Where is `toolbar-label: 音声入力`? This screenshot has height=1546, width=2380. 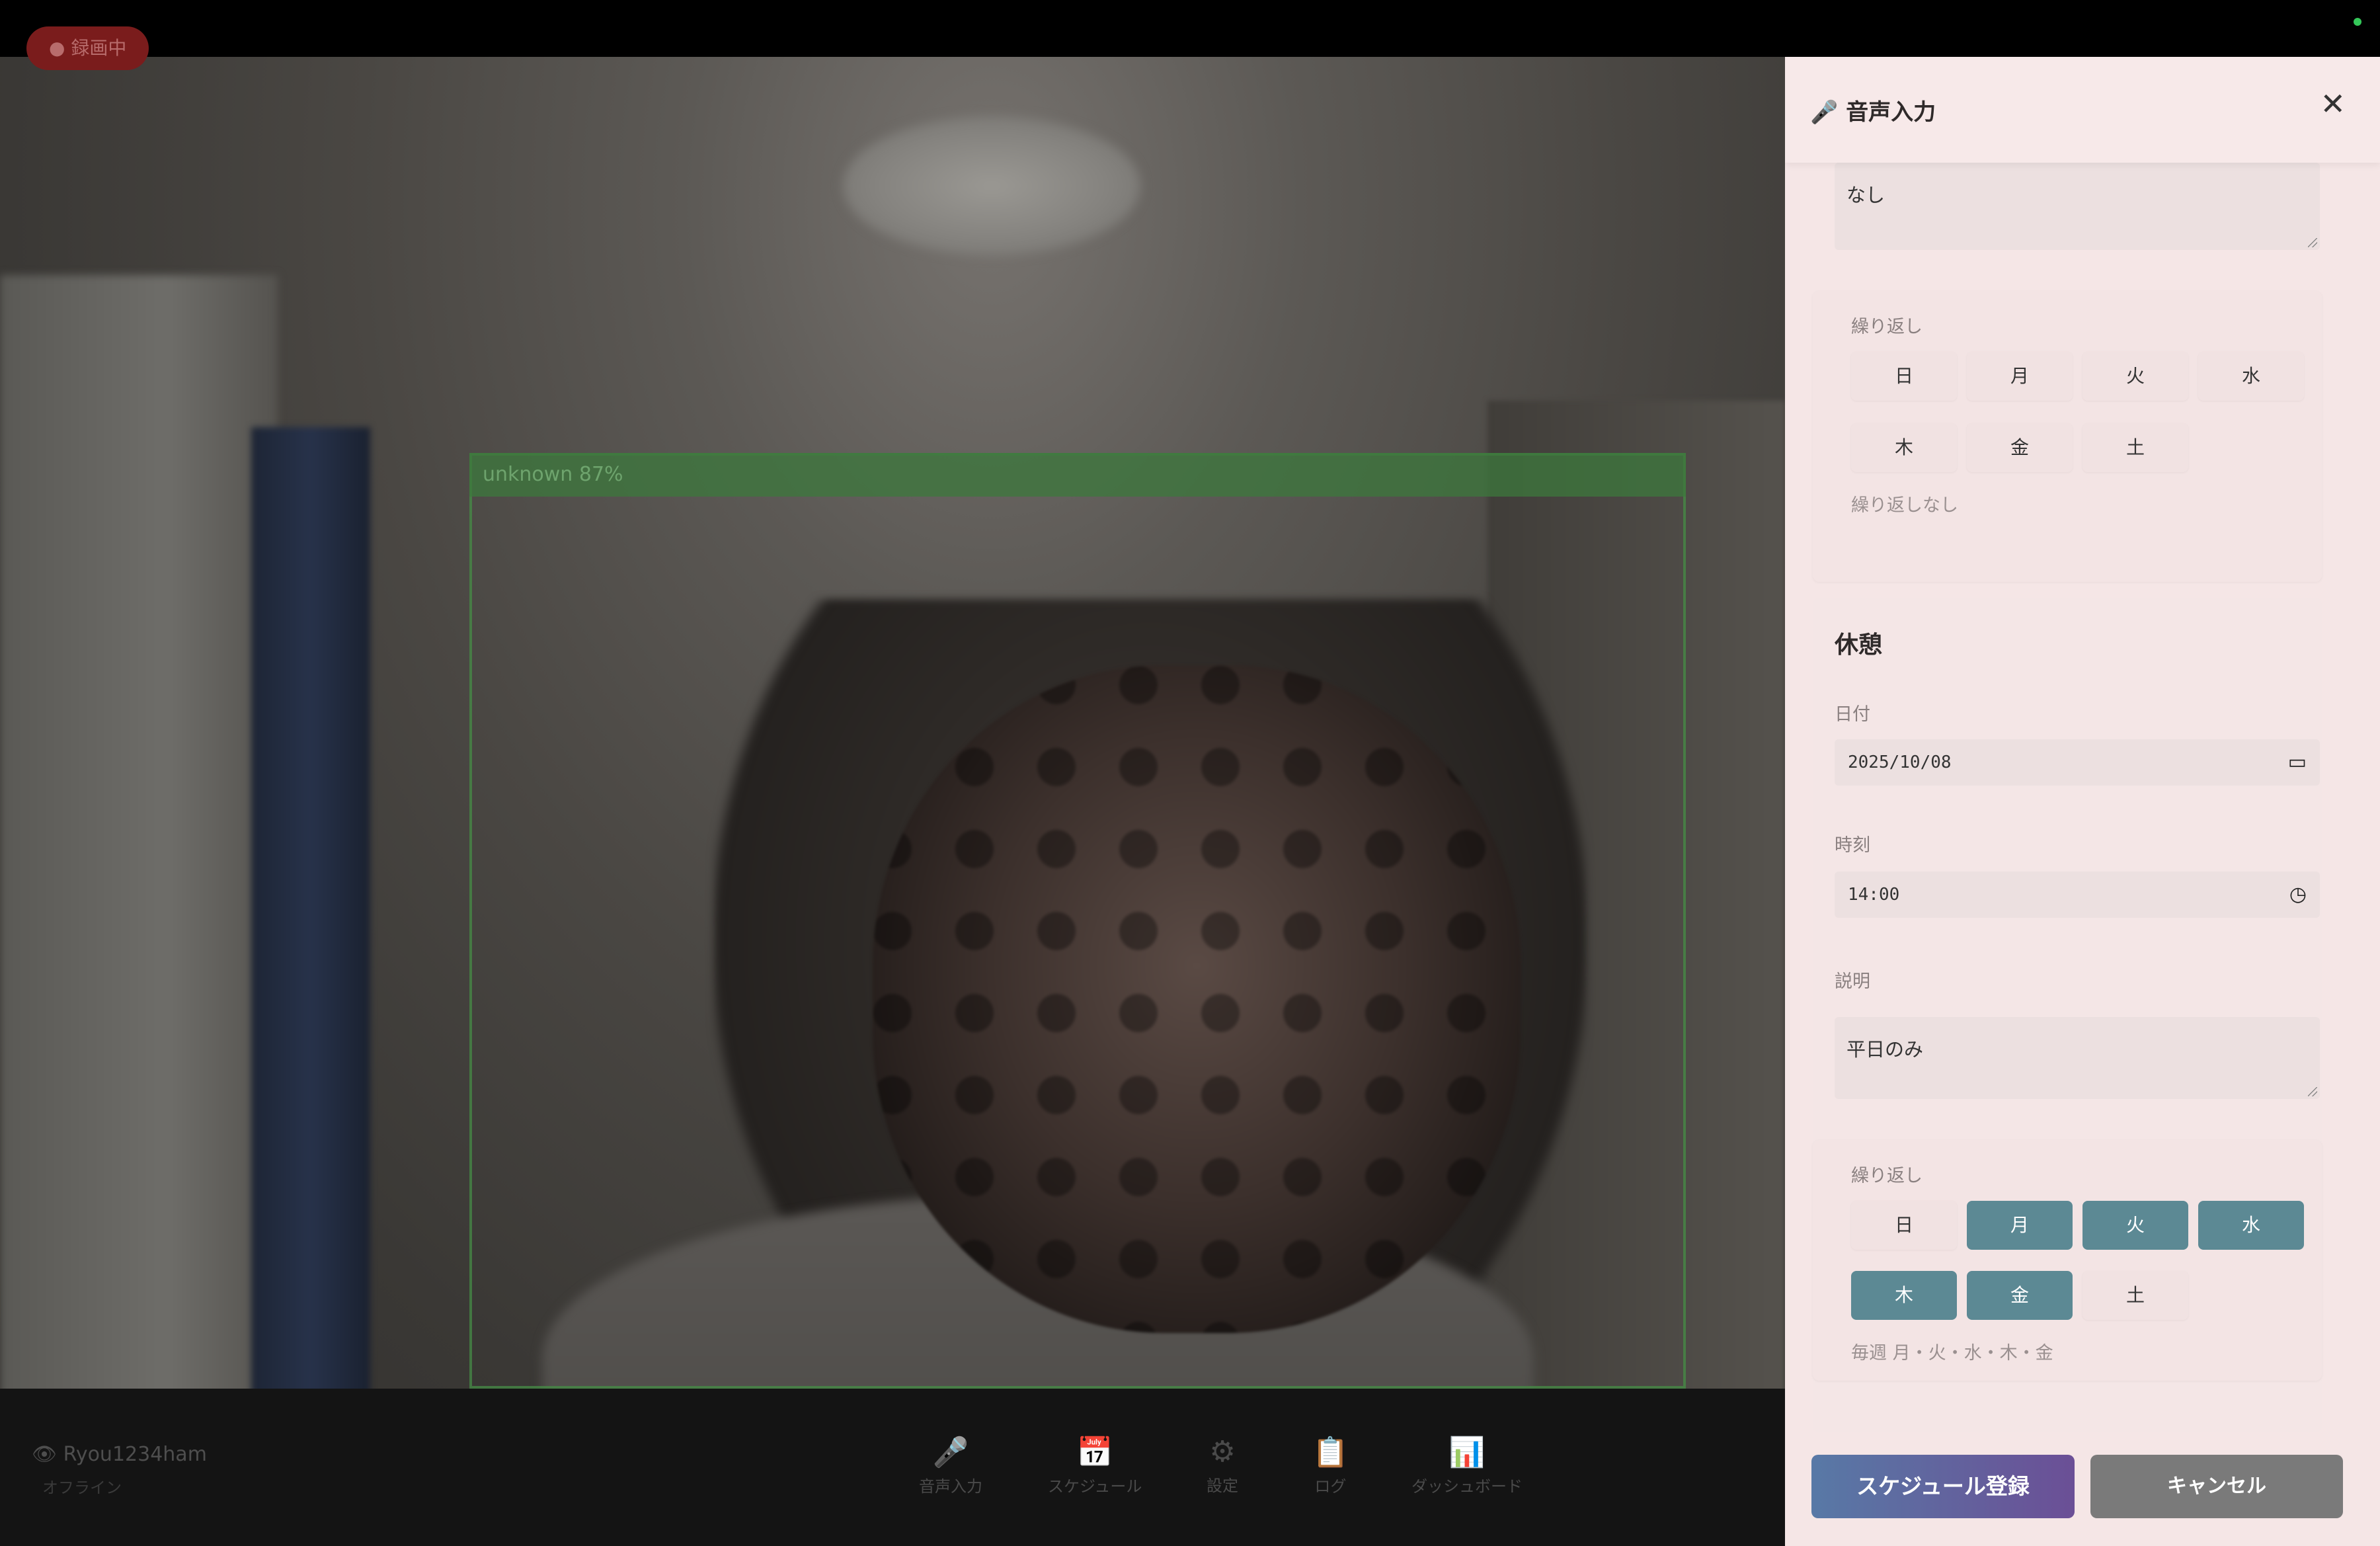 toolbar-label: 音声入力 is located at coordinates (950, 1486).